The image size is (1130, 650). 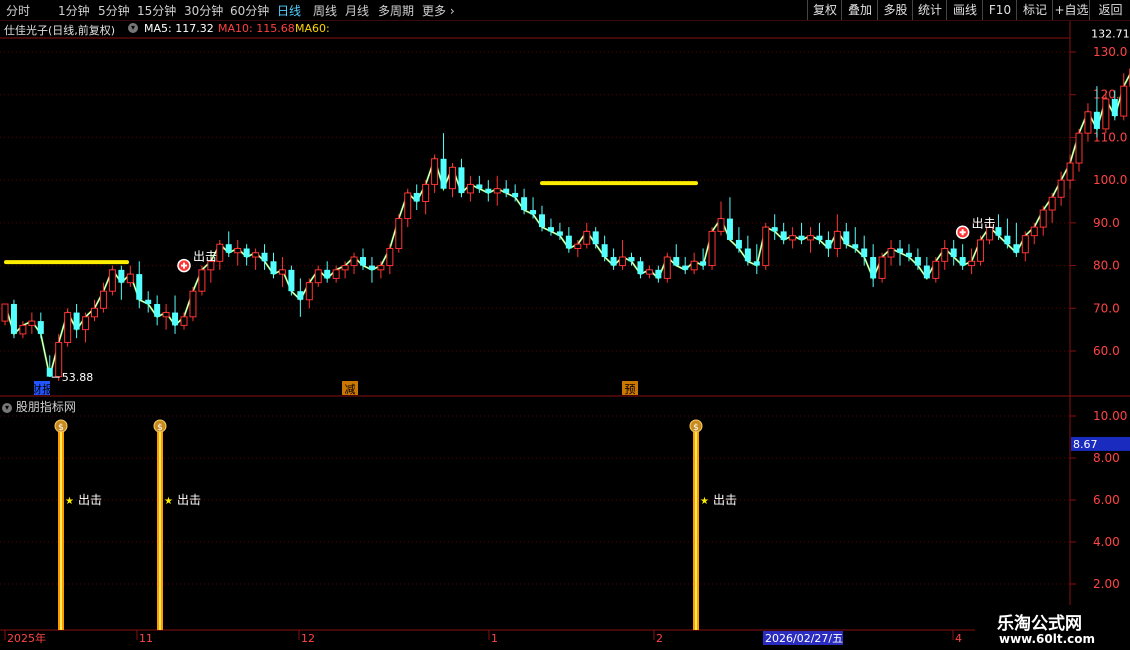 I want to click on indicator-title-wrap: ▾ 股朋指标网, so click(x=39, y=406).